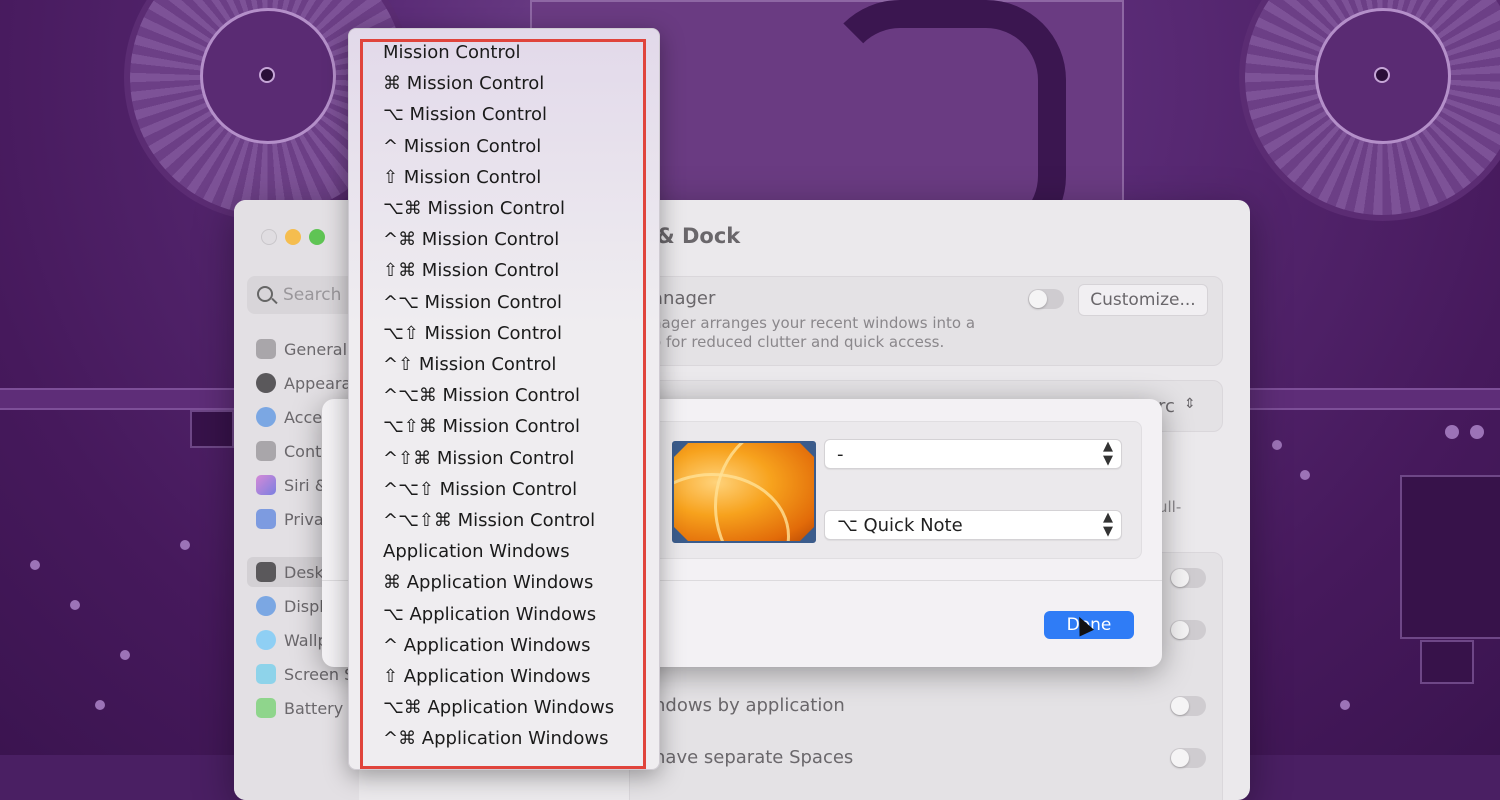  What do you see at coordinates (474, 209) in the screenshot?
I see `menu-item: ⌥⌘ Mission Control` at bounding box center [474, 209].